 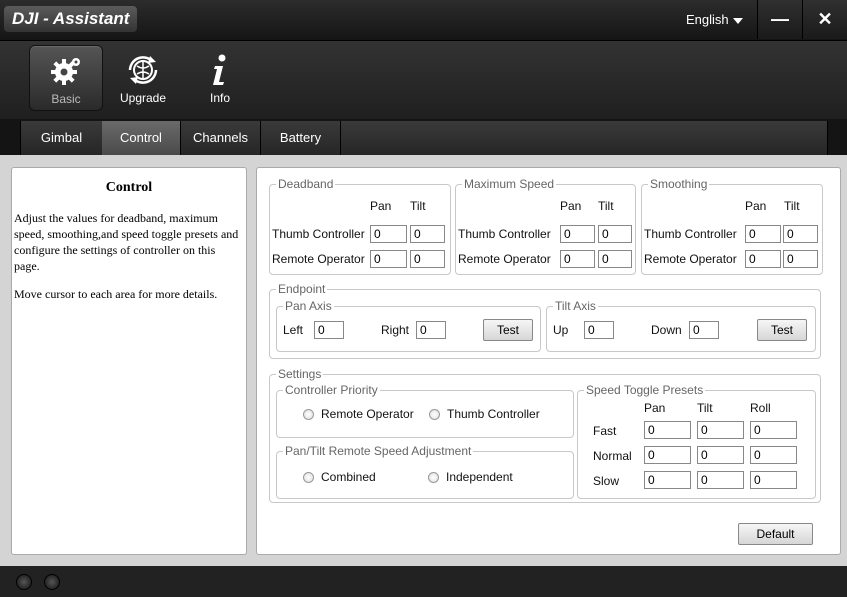 I want to click on deadband-thumb-label: Thumb Controller, so click(x=318, y=234).